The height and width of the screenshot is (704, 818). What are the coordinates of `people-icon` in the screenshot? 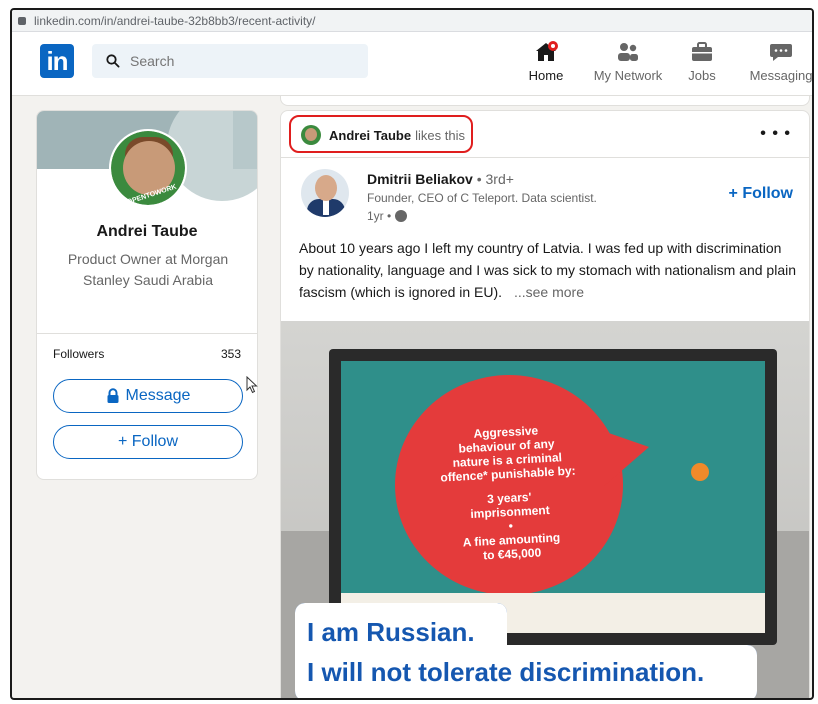 It's located at (628, 52).